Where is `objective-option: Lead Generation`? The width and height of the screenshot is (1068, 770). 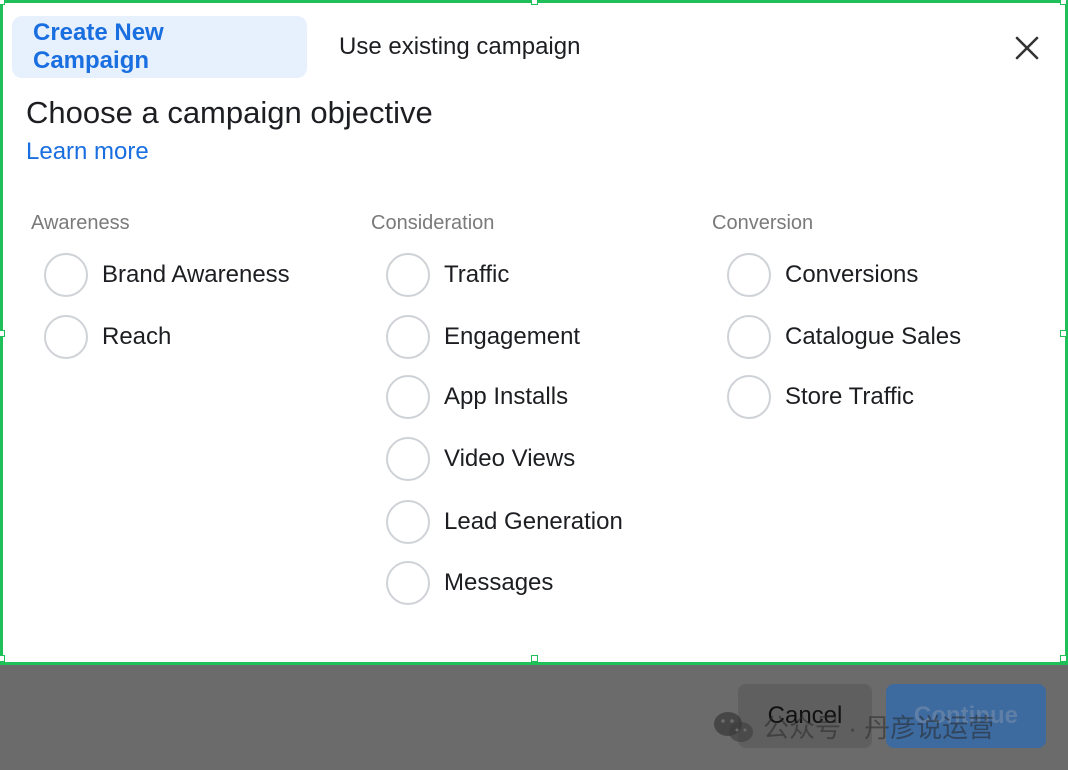
objective-option: Lead Generation is located at coordinates (504, 522).